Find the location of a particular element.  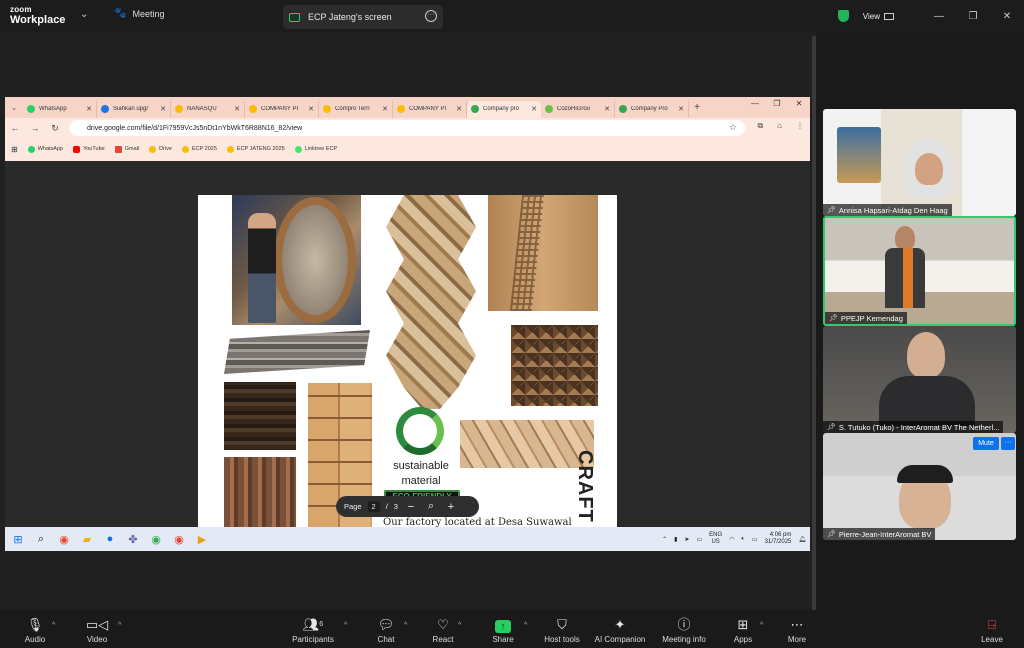

share-options-chevron-icon: ^ is located at coordinates (525, 625).